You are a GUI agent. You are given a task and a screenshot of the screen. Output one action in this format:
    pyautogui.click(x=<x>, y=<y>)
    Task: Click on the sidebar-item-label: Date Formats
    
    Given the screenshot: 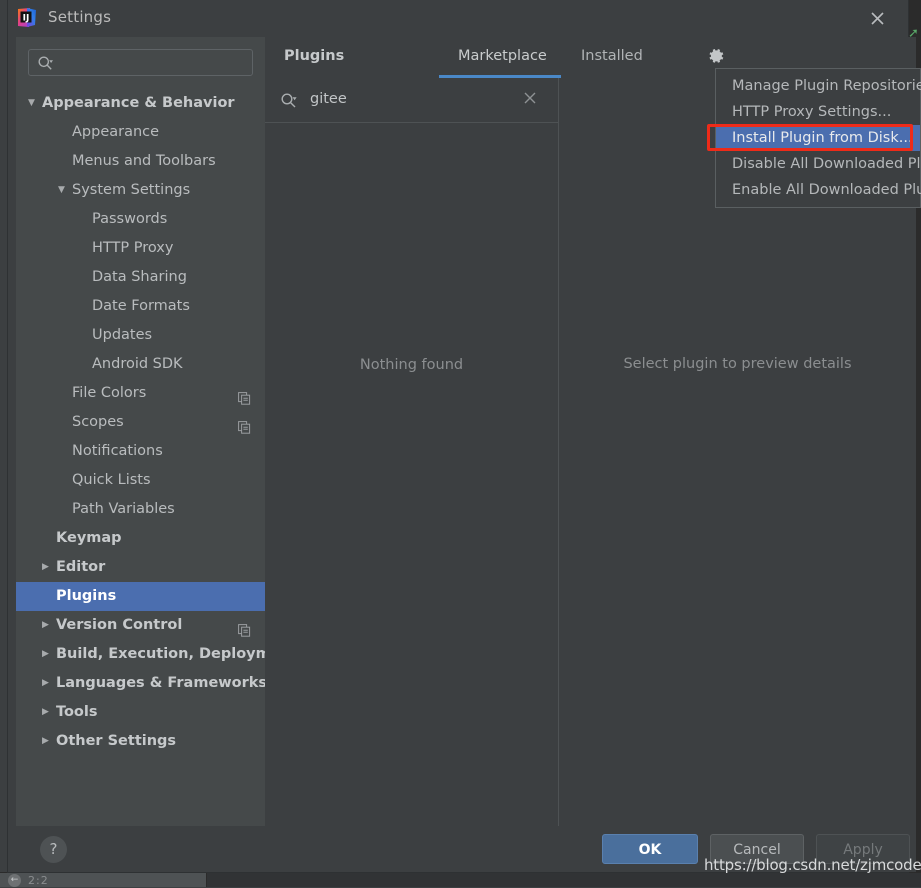 What is the action you would take?
    pyautogui.click(x=141, y=306)
    